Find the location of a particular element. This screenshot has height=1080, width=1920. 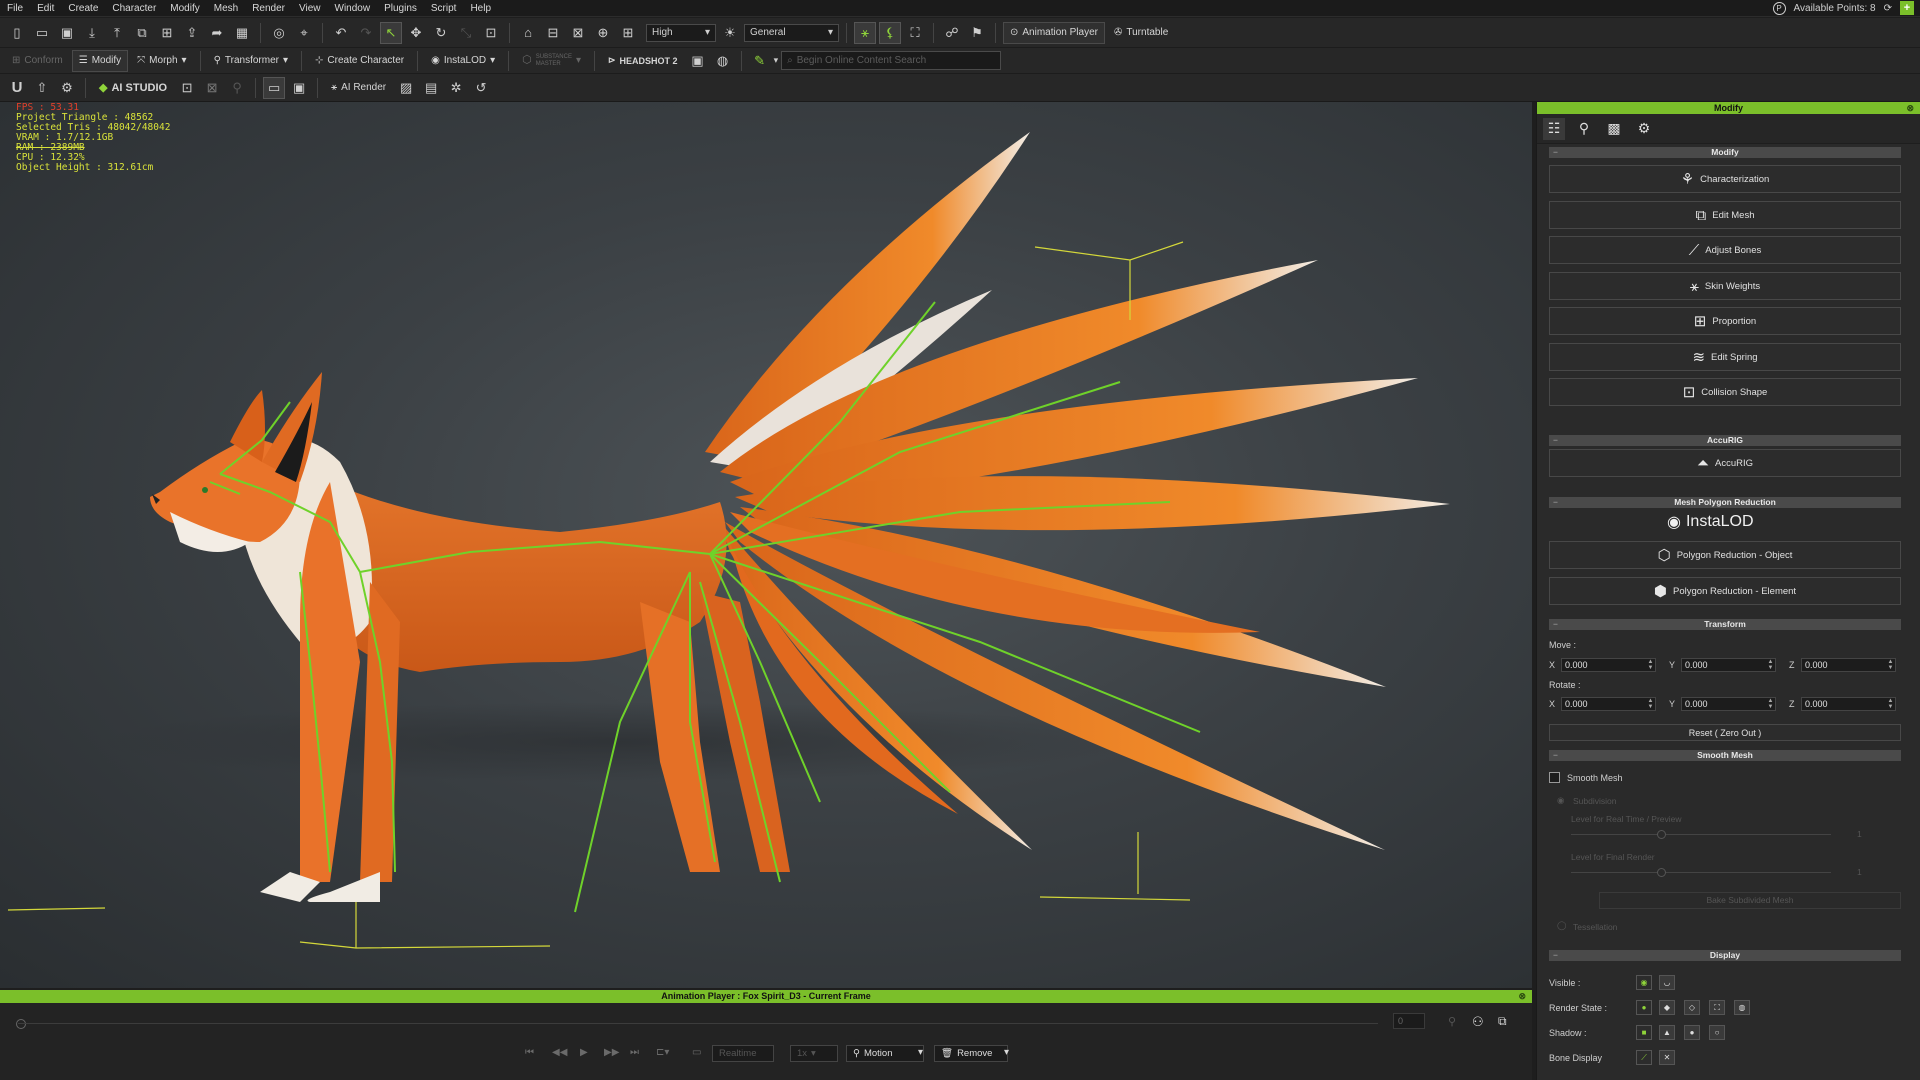

redo-icon: ↷ is located at coordinates (366, 33).